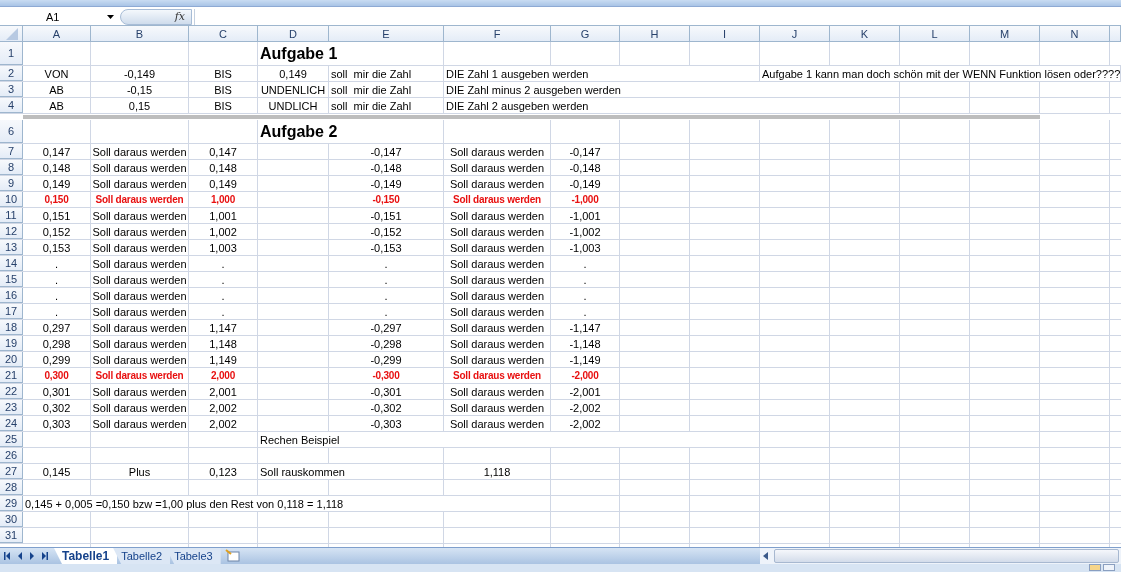  What do you see at coordinates (11, 279) in the screenshot?
I see `row-header: 15` at bounding box center [11, 279].